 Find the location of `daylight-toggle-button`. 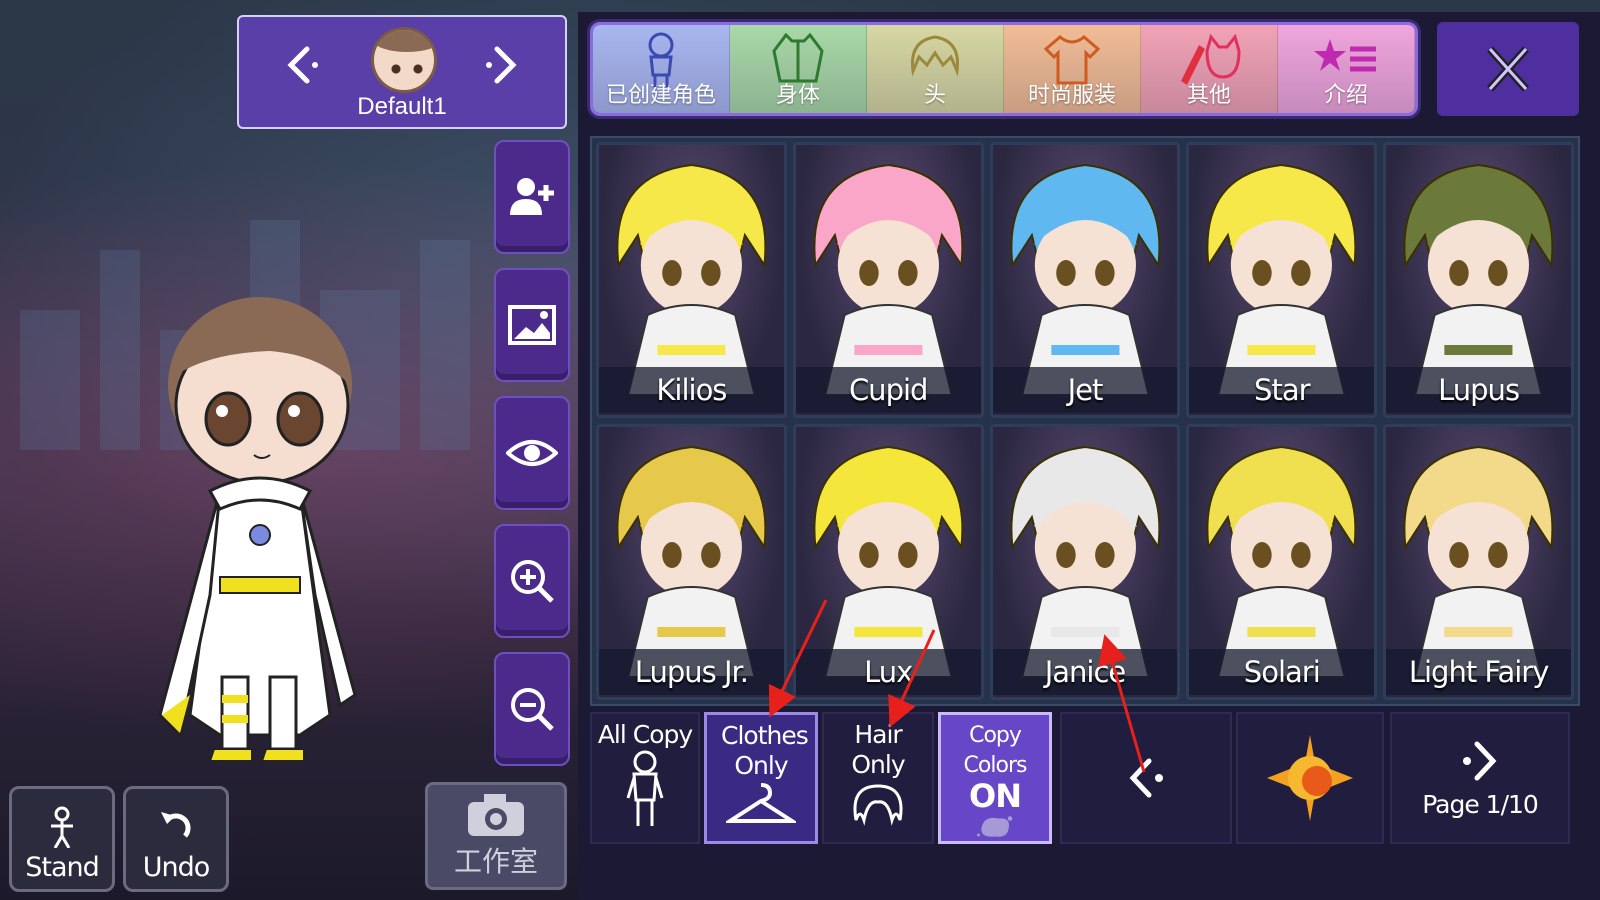

daylight-toggle-button is located at coordinates (1310, 778).